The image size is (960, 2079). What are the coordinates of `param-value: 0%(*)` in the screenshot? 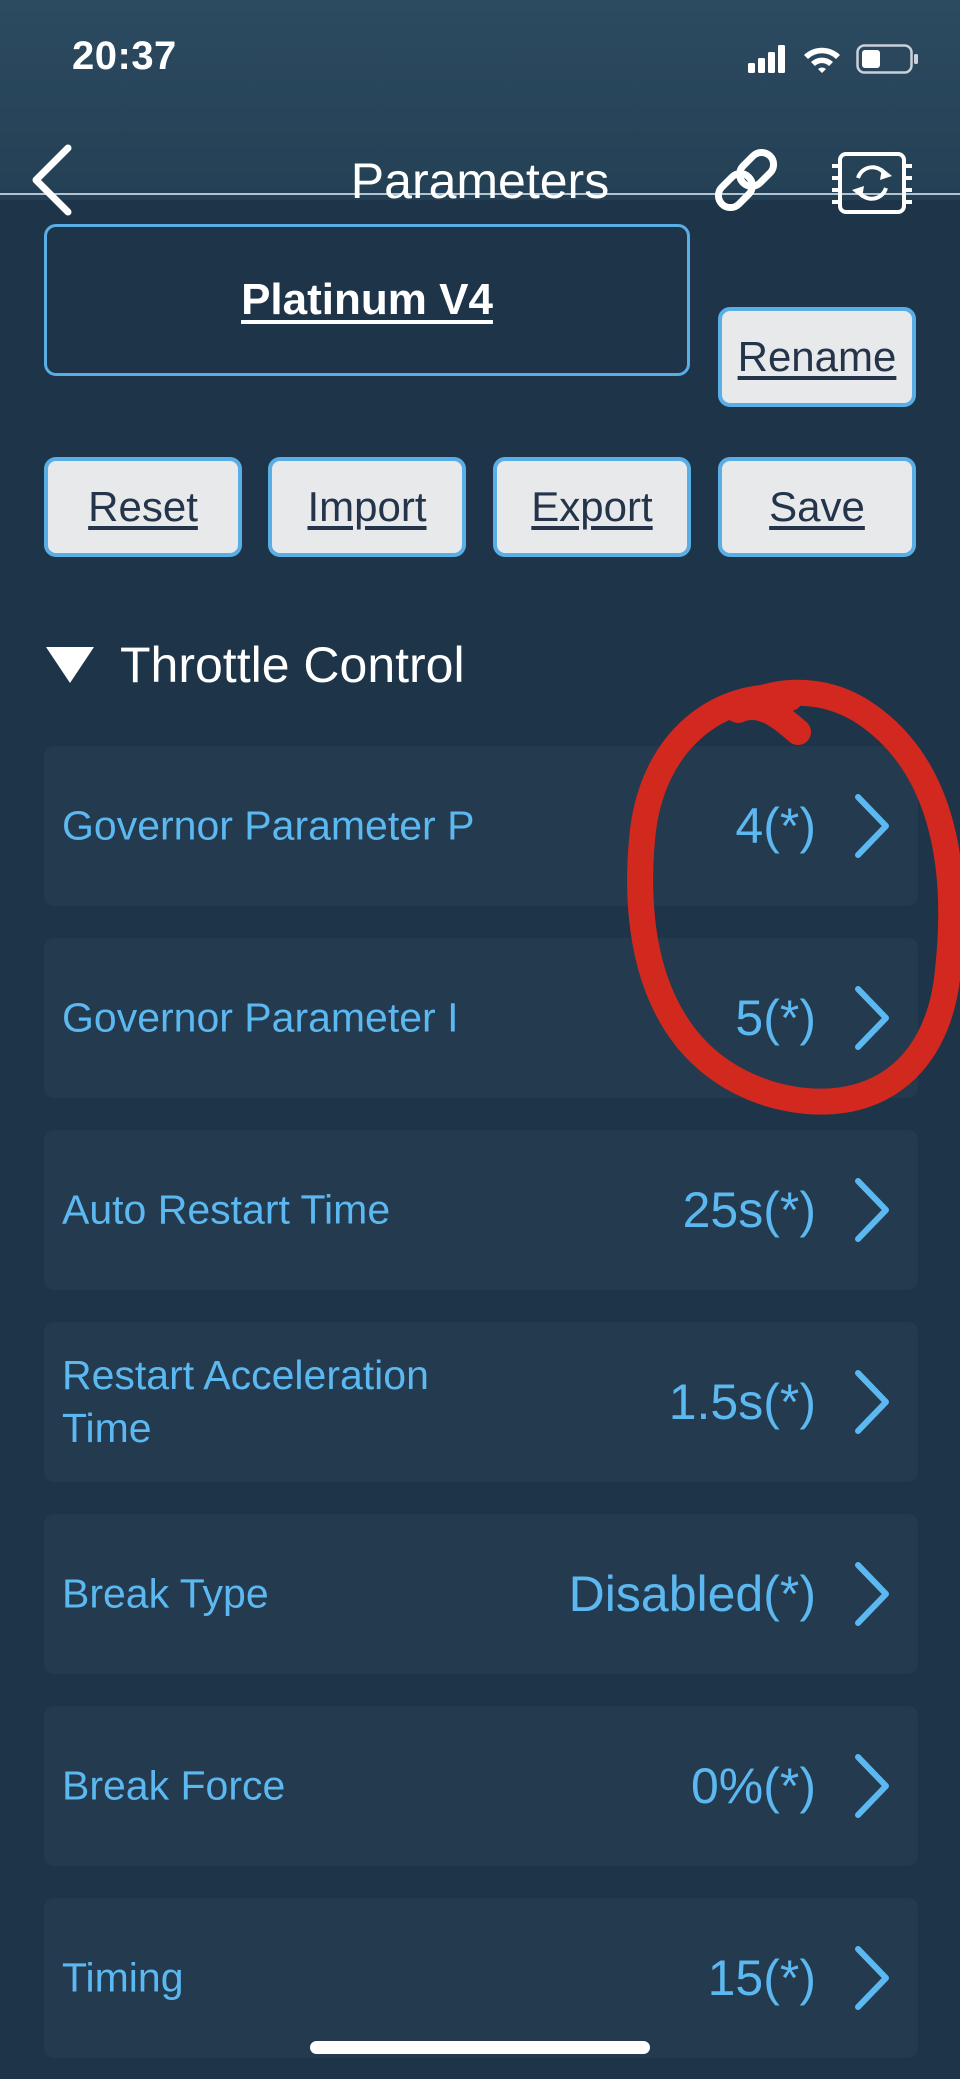 It's located at (753, 1786).